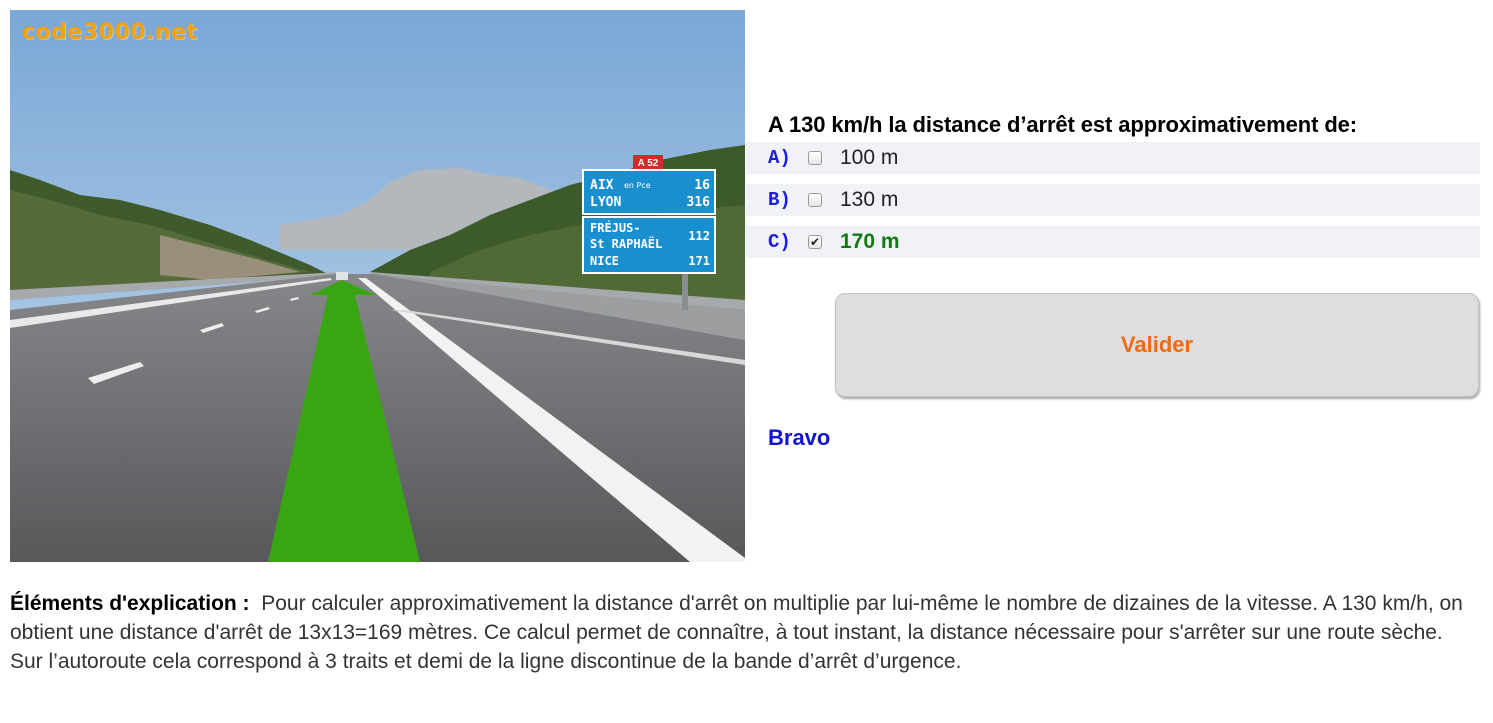  Describe the element at coordinates (637, 185) in the screenshot. I see `sign-place-suffix: en Pce` at that location.